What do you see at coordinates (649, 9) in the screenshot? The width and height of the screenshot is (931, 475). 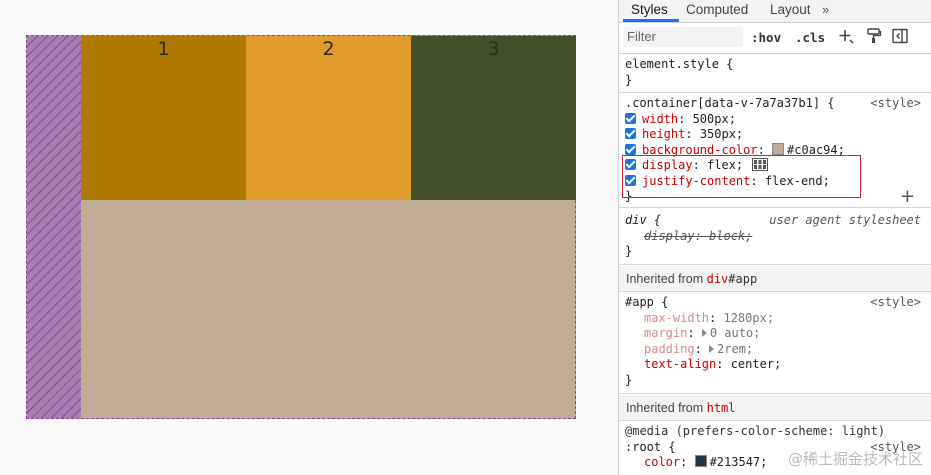 I see `tab-styles: Styles` at bounding box center [649, 9].